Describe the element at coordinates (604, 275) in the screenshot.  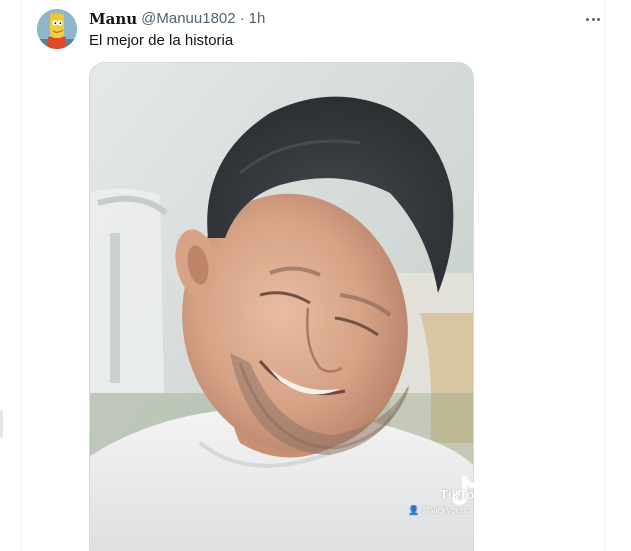
I see `timeline-divider-right` at that location.